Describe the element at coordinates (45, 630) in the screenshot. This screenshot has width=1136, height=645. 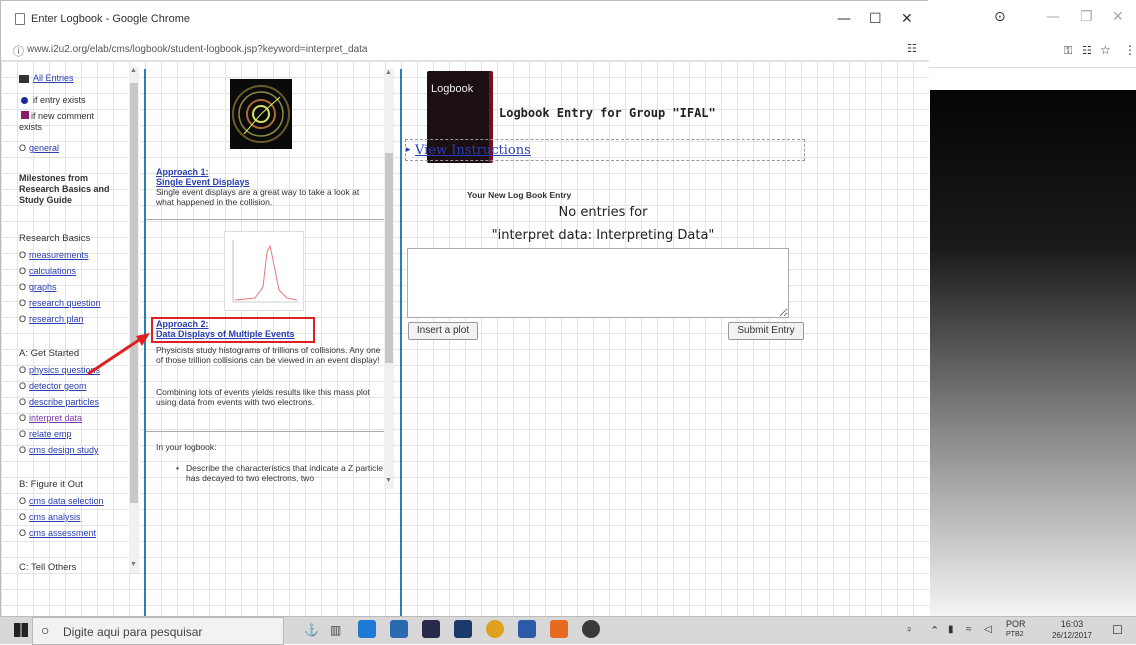
I see `search-circle-icon: ○` at that location.